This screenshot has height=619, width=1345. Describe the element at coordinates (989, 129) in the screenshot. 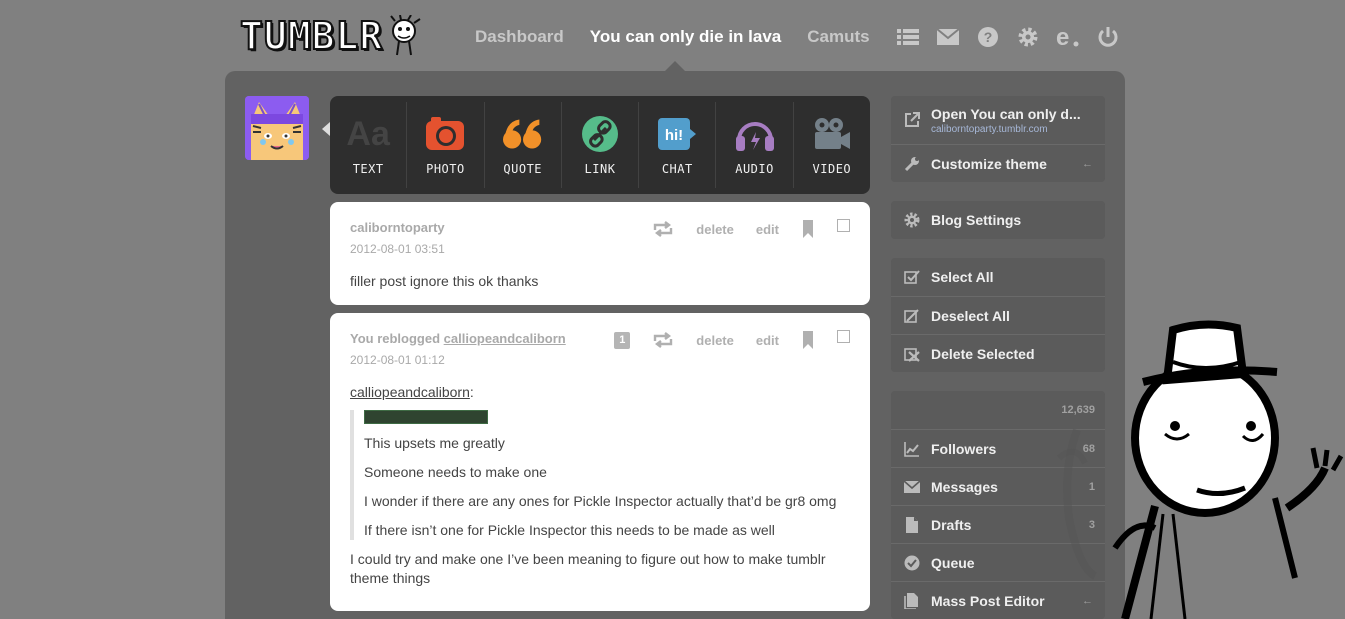

I see `blog-url: caliborntoparty.tumblr.com` at that location.